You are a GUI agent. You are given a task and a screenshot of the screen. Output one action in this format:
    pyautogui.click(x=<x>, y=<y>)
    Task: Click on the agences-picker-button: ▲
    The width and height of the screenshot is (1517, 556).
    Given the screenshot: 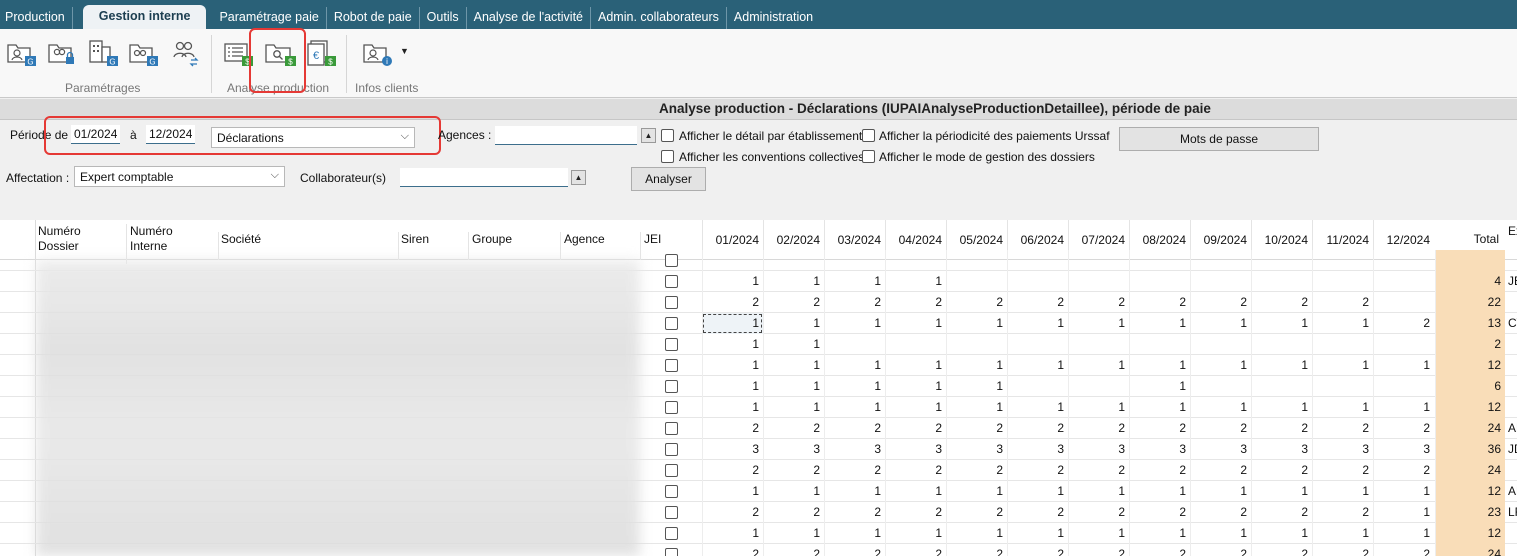 What is the action you would take?
    pyautogui.click(x=648, y=135)
    